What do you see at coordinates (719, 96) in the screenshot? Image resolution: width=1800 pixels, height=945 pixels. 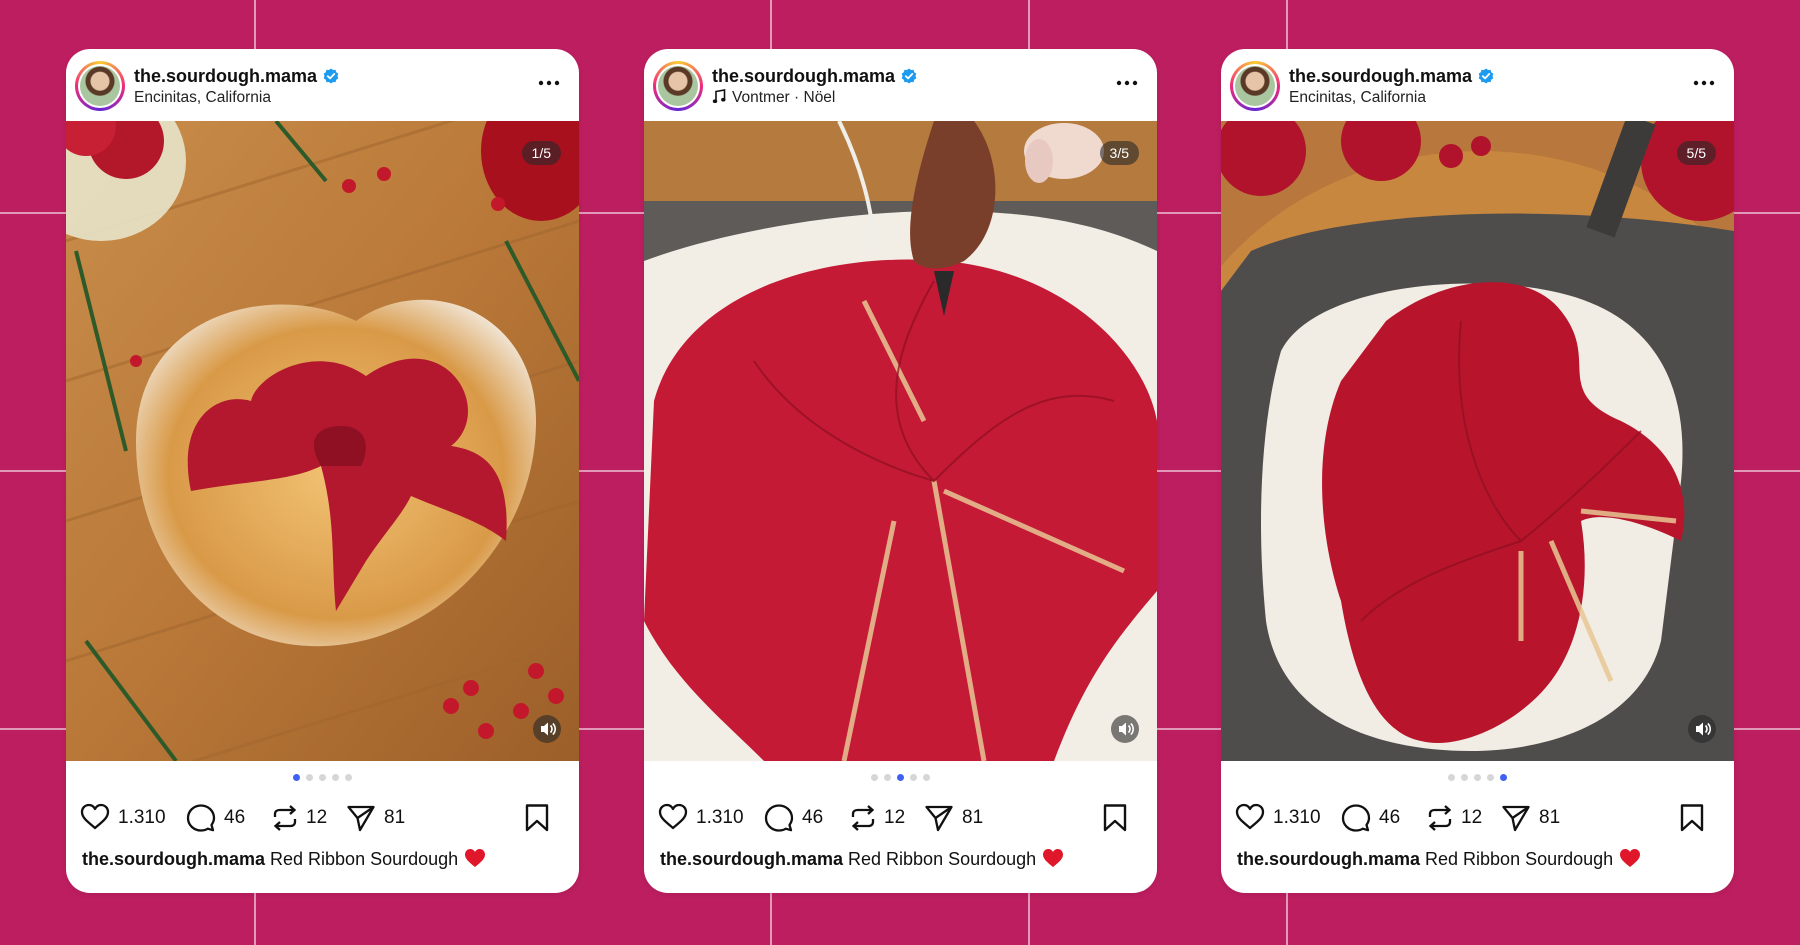 I see `music-note-icon` at bounding box center [719, 96].